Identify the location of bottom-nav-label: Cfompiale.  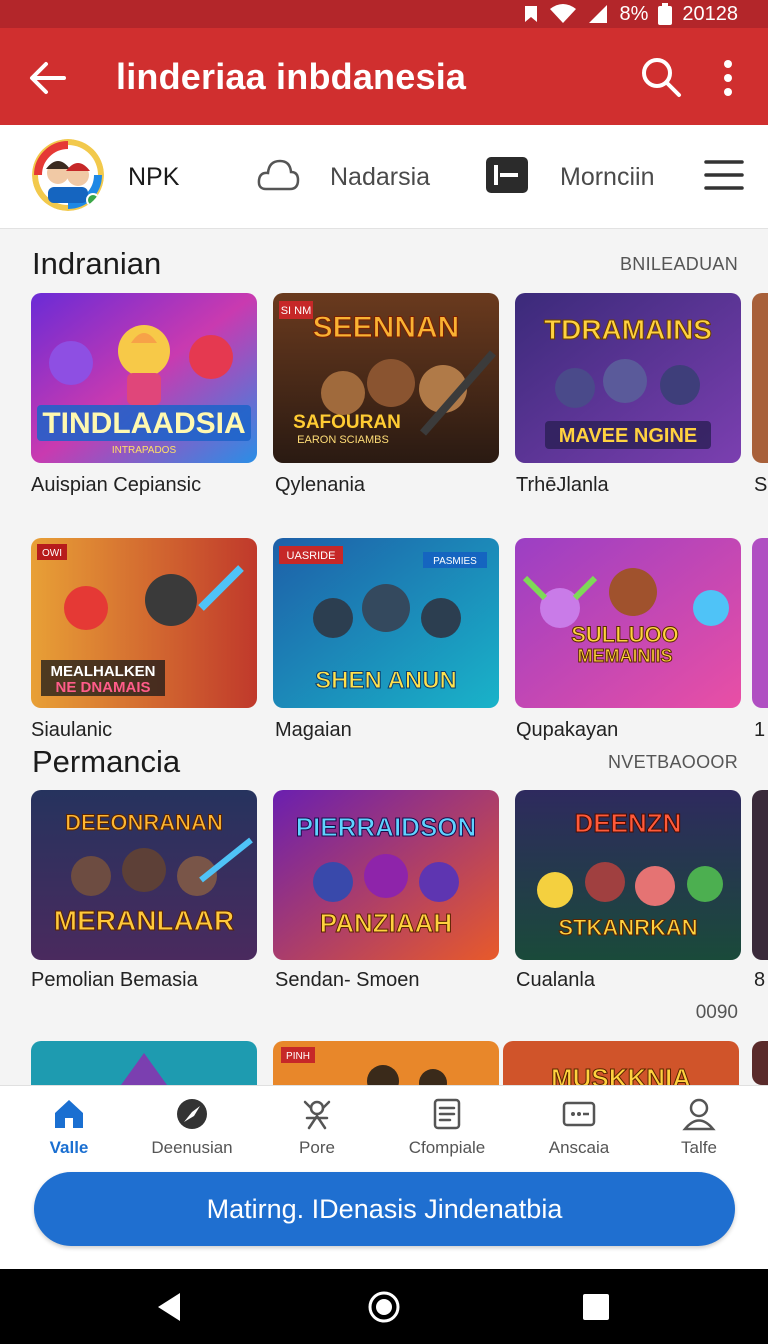
(447, 1147).